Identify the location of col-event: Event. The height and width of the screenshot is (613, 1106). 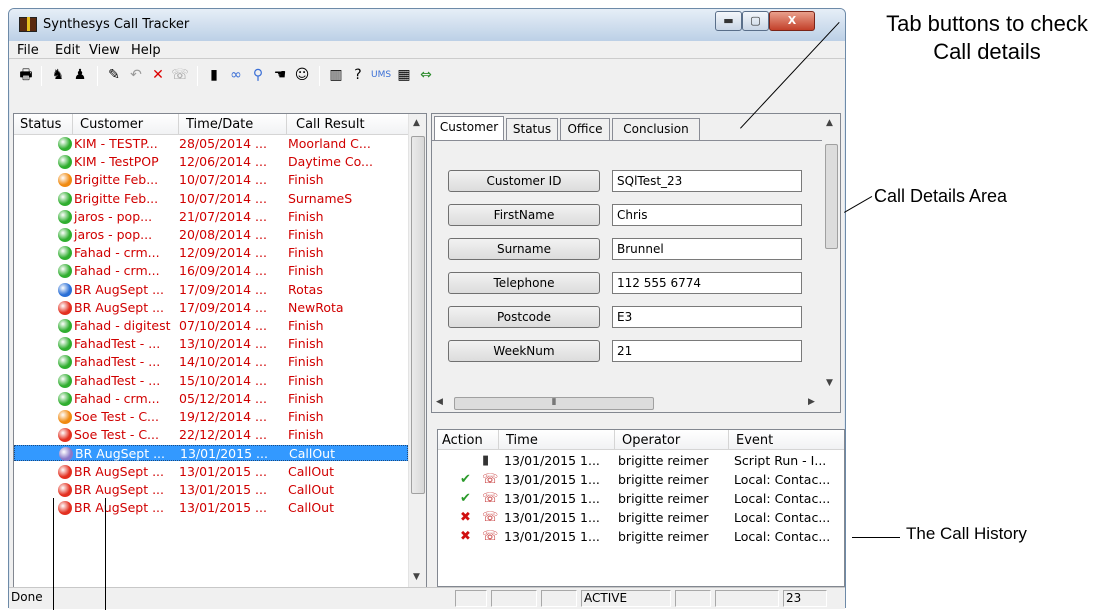
(754, 440).